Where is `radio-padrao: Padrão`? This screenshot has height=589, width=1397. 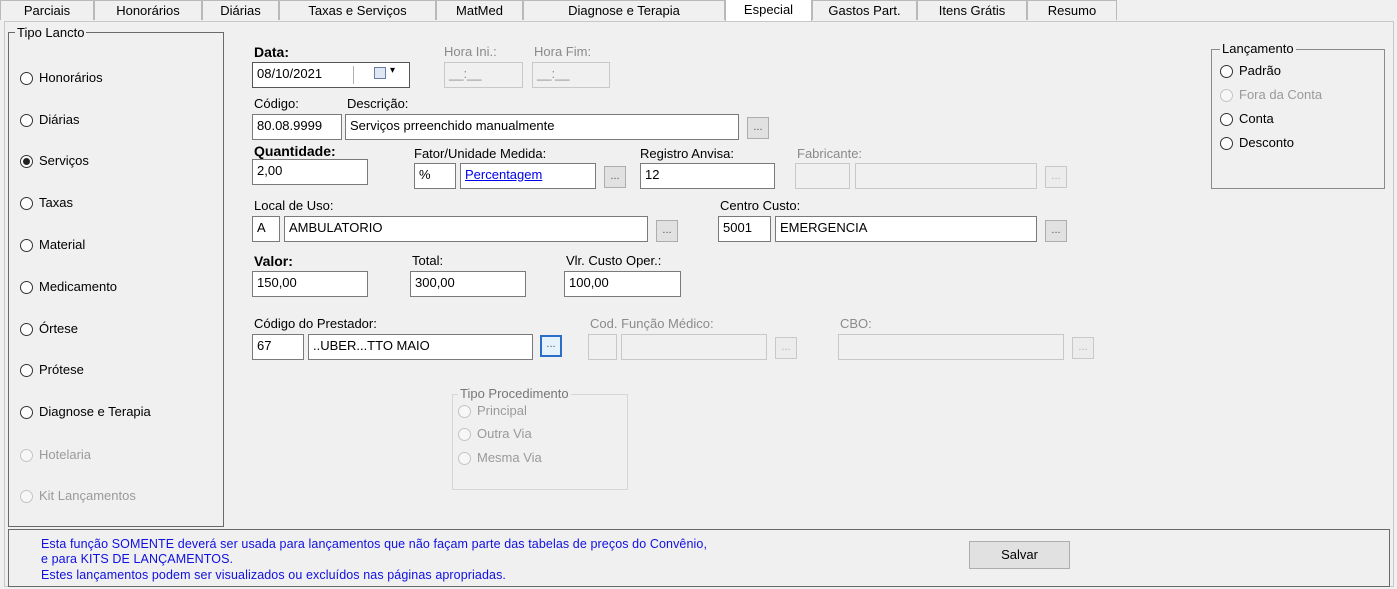 radio-padrao: Padrão is located at coordinates (1250, 71).